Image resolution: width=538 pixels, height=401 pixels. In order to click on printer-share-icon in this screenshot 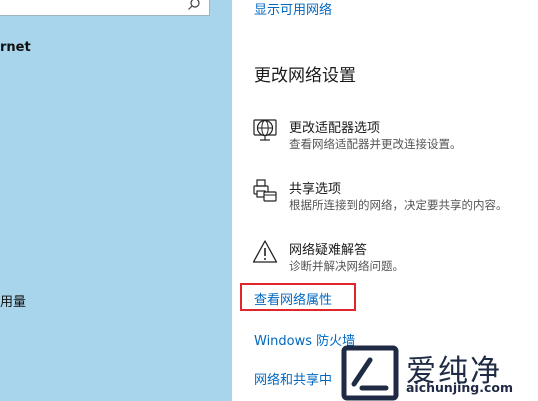, I will do `click(265, 190)`.